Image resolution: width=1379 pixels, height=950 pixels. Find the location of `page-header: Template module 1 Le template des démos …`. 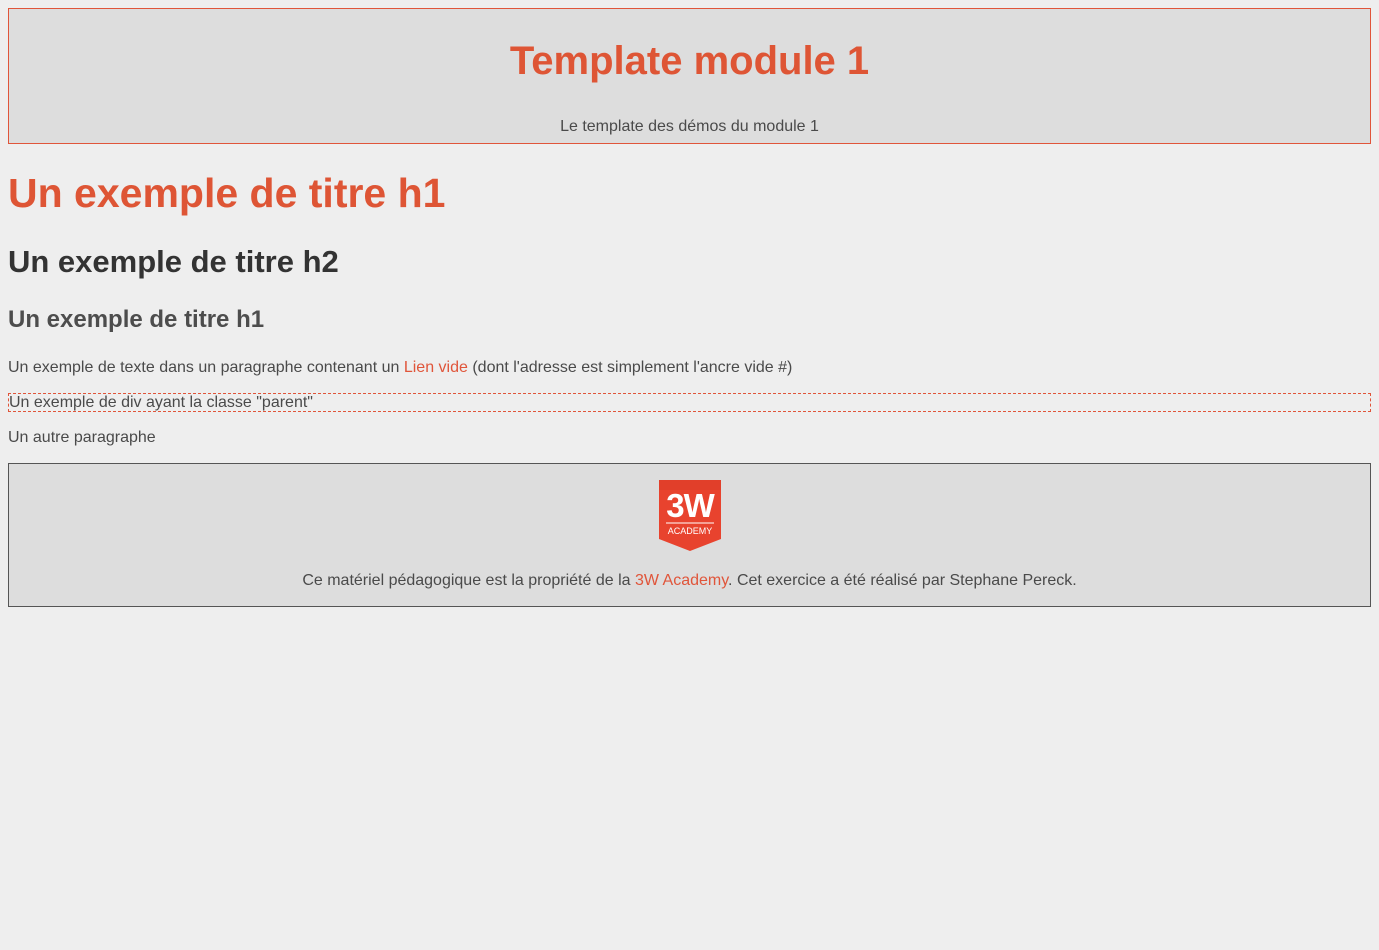

page-header: Template module 1 Le template des démos … is located at coordinates (689, 76).